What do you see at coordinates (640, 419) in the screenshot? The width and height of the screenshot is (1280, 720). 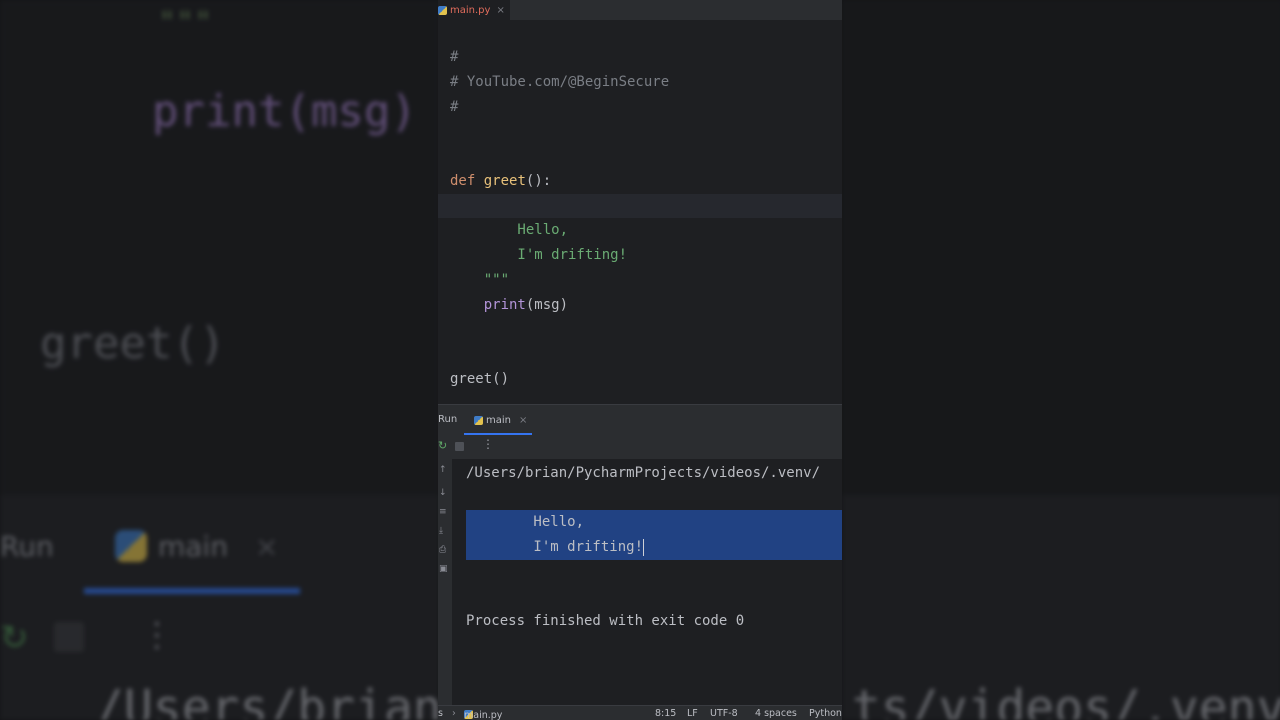 I see `run-tool-window-header: Run main ×` at bounding box center [640, 419].